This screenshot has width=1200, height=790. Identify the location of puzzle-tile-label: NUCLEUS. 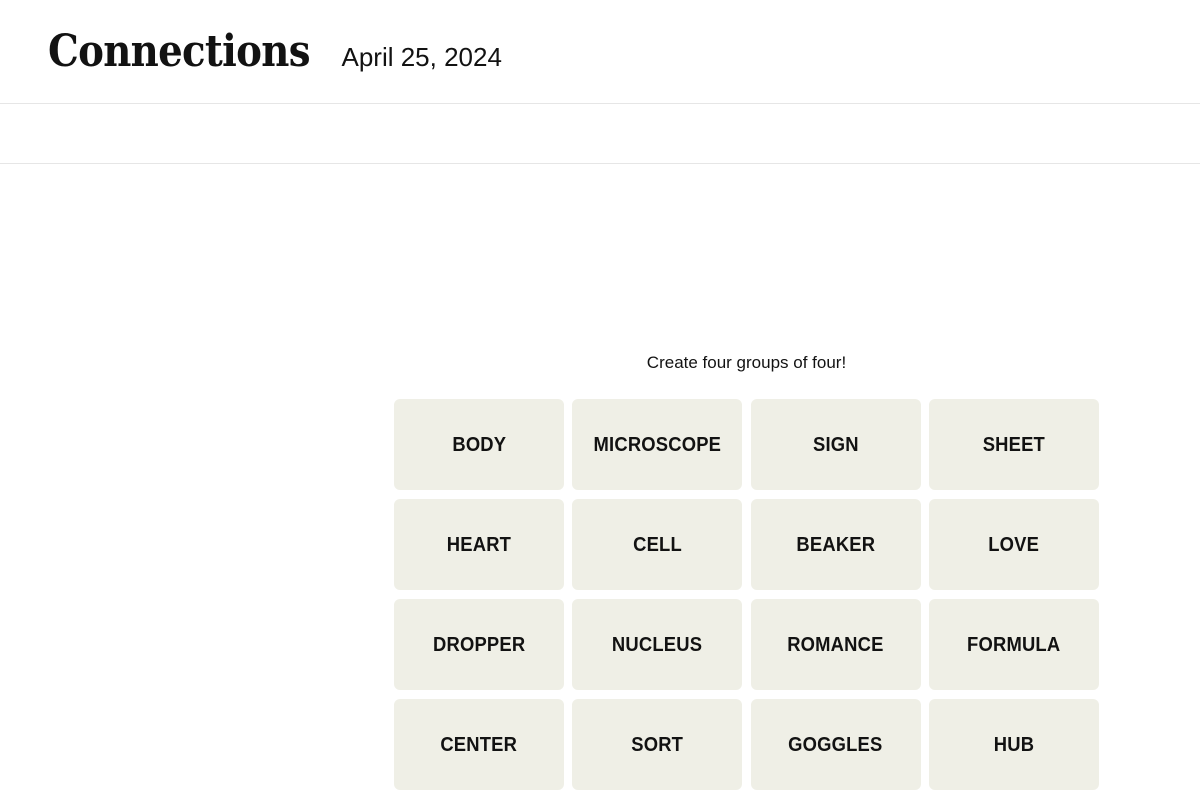
(657, 644).